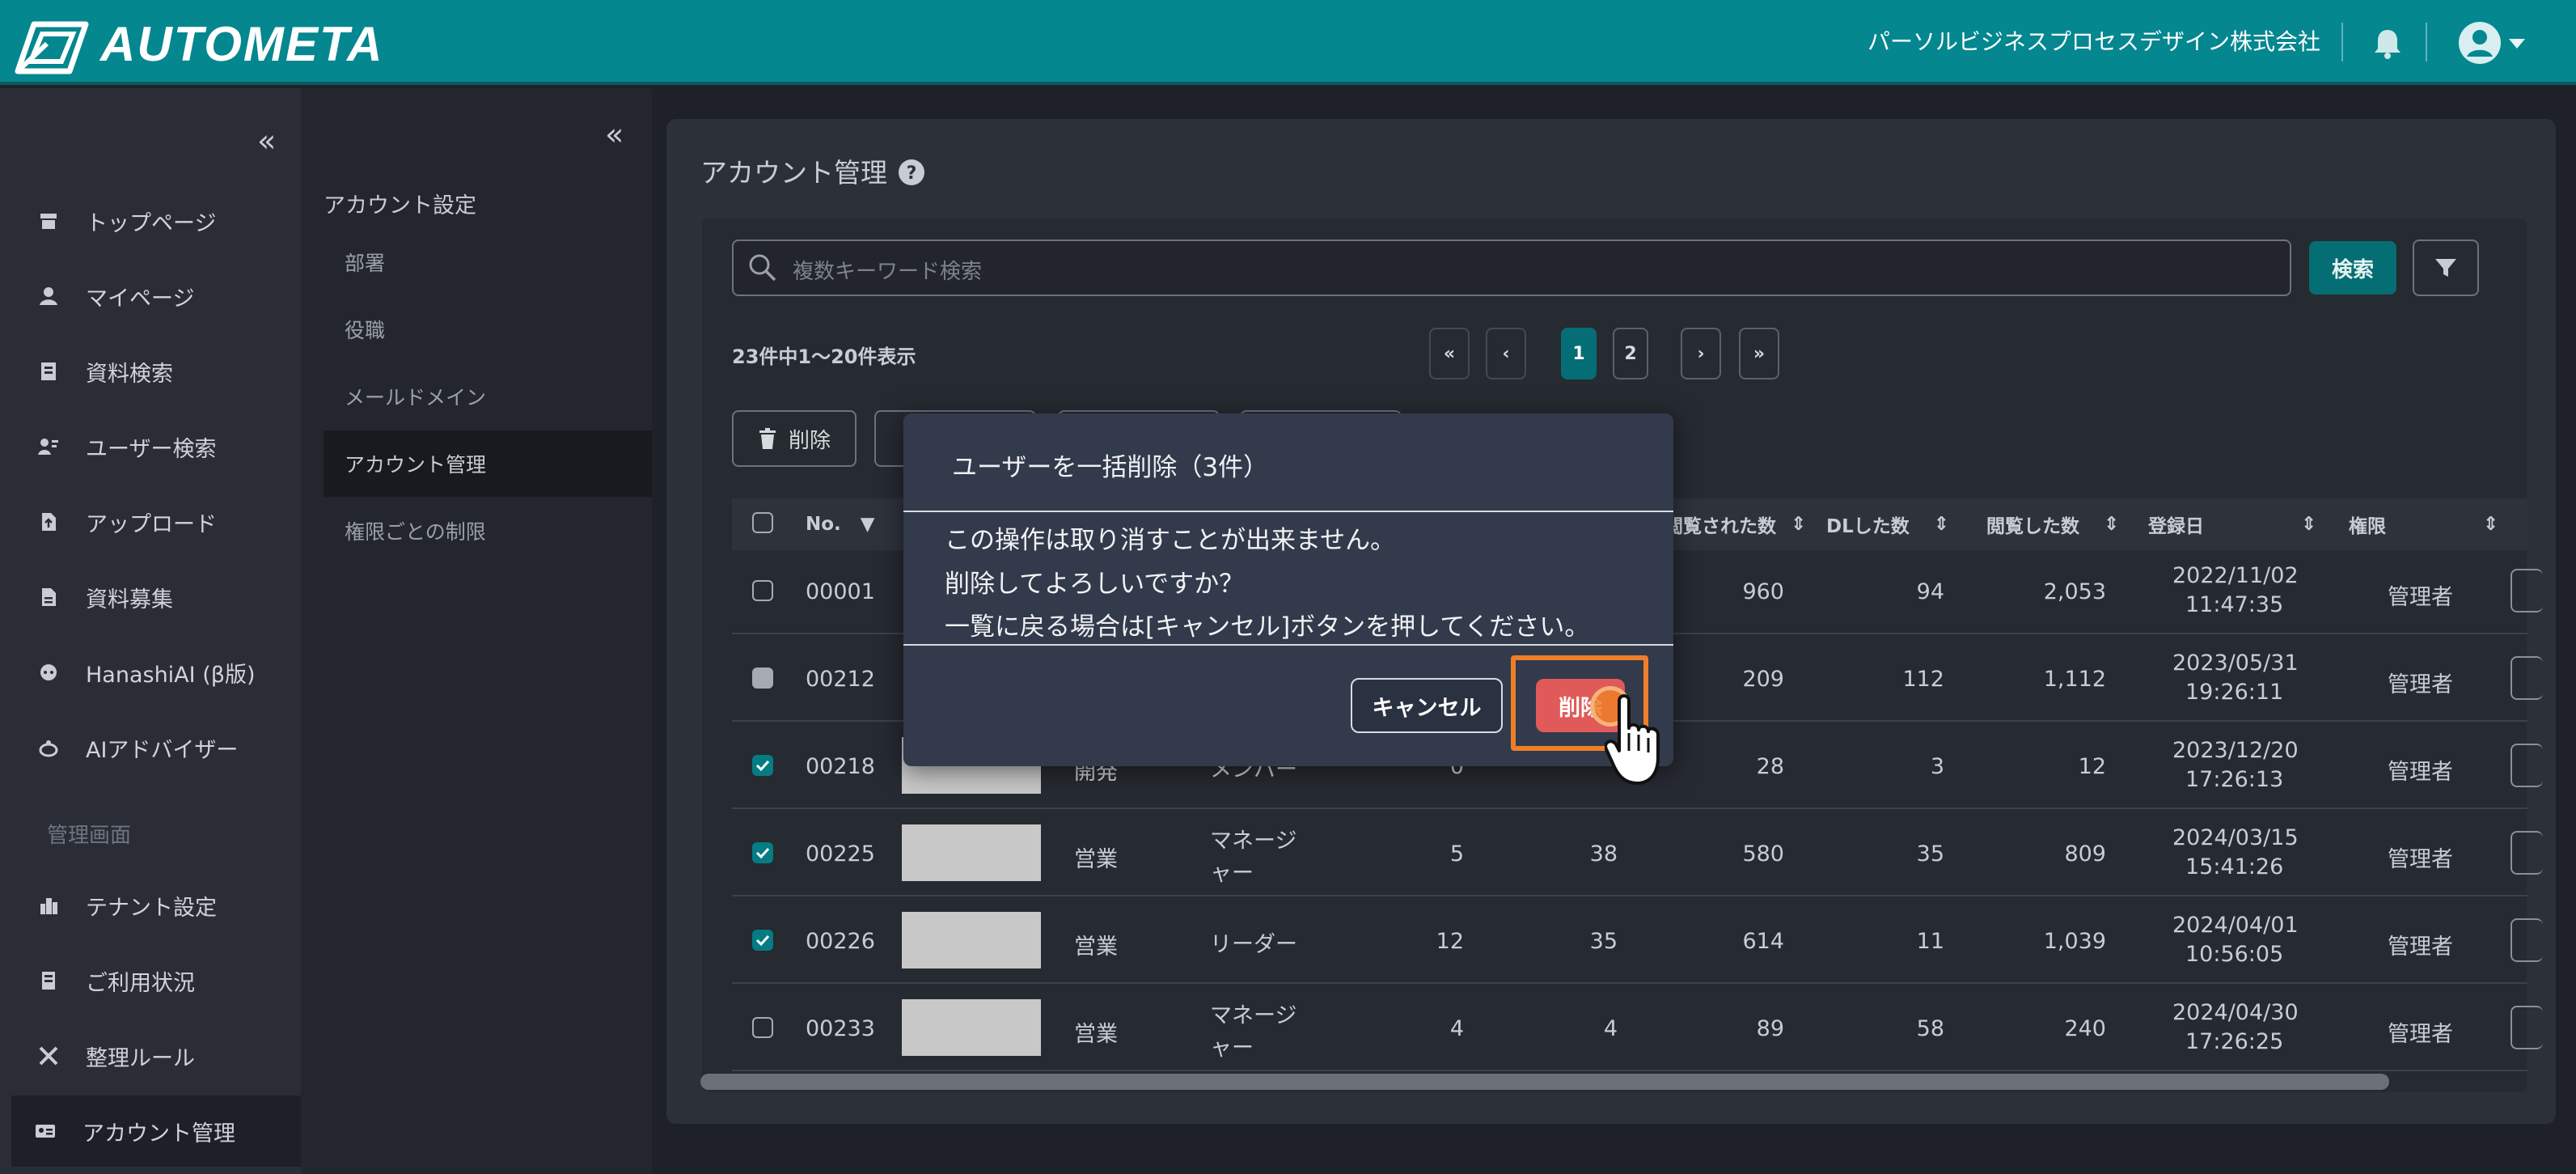 This screenshot has width=2576, height=1174. Describe the element at coordinates (2052, 524) in the screenshot. I see `column-header-viewed: 閲覧した数 ⇕` at that location.